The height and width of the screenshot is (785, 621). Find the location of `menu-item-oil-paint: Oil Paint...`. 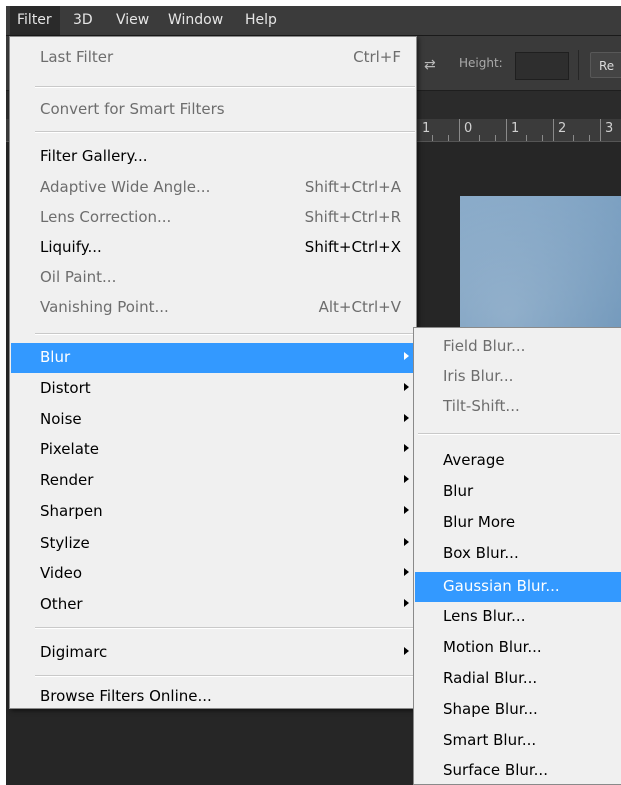

menu-item-oil-paint: Oil Paint... is located at coordinates (213, 278).